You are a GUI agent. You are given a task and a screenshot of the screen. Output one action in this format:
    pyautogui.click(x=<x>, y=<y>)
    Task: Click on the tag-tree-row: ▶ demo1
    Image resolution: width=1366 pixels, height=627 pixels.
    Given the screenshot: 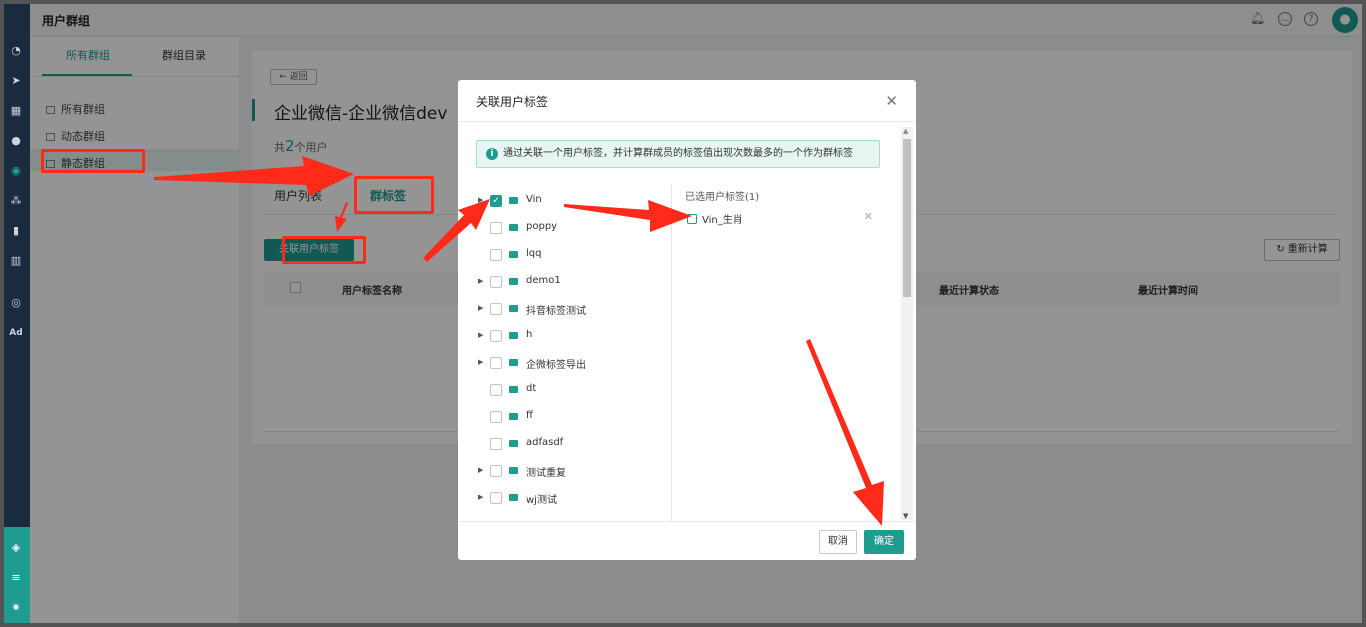 What is the action you would take?
    pyautogui.click(x=573, y=282)
    